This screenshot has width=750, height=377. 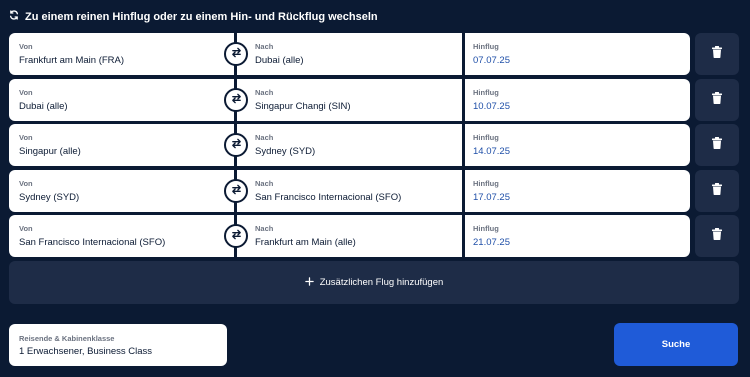 I want to click on origin-value: San Francisco Internacional (SFO), so click(x=92, y=242).